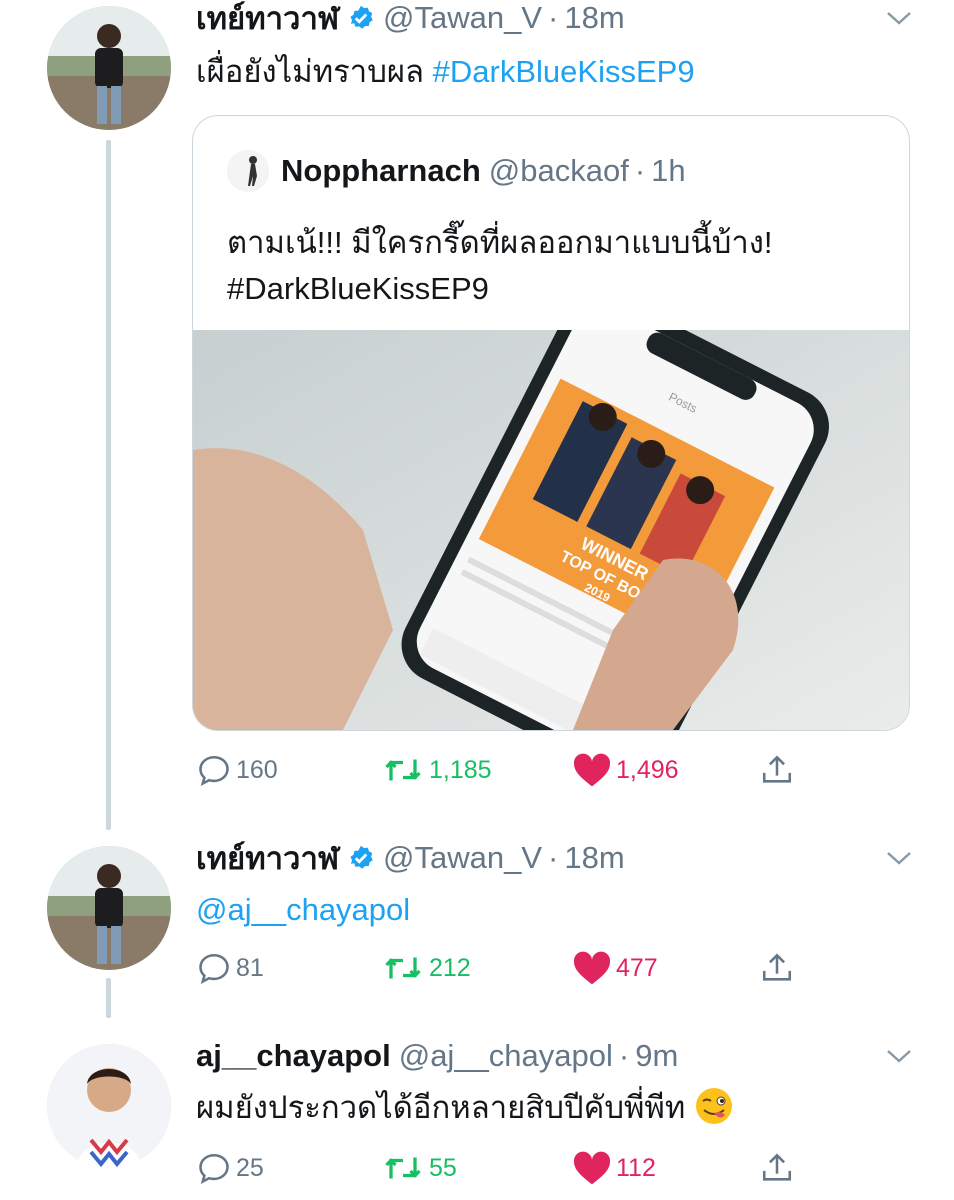 The height and width of the screenshot is (1200, 954). What do you see at coordinates (450, 967) in the screenshot?
I see `retweet-count: 212` at bounding box center [450, 967].